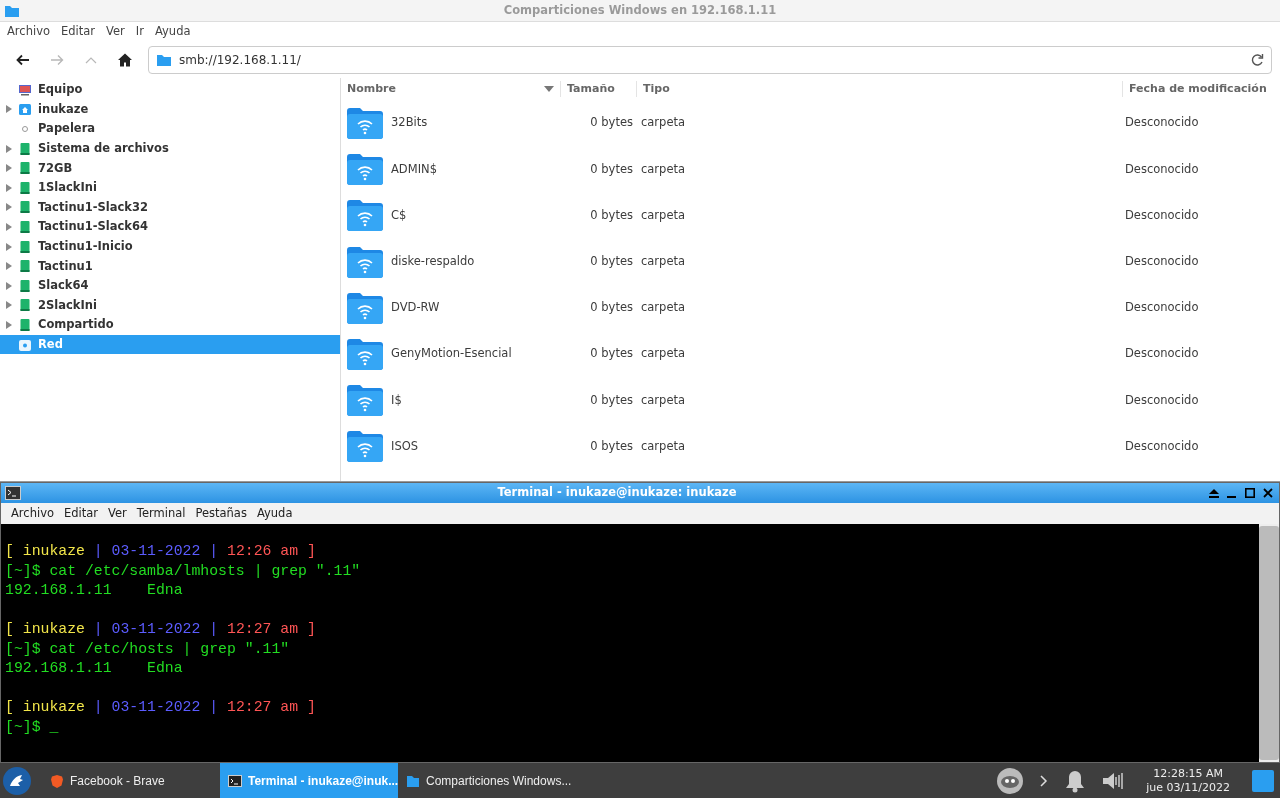 The height and width of the screenshot is (800, 1280). Describe the element at coordinates (1113, 780) in the screenshot. I see `volume-icon` at that location.